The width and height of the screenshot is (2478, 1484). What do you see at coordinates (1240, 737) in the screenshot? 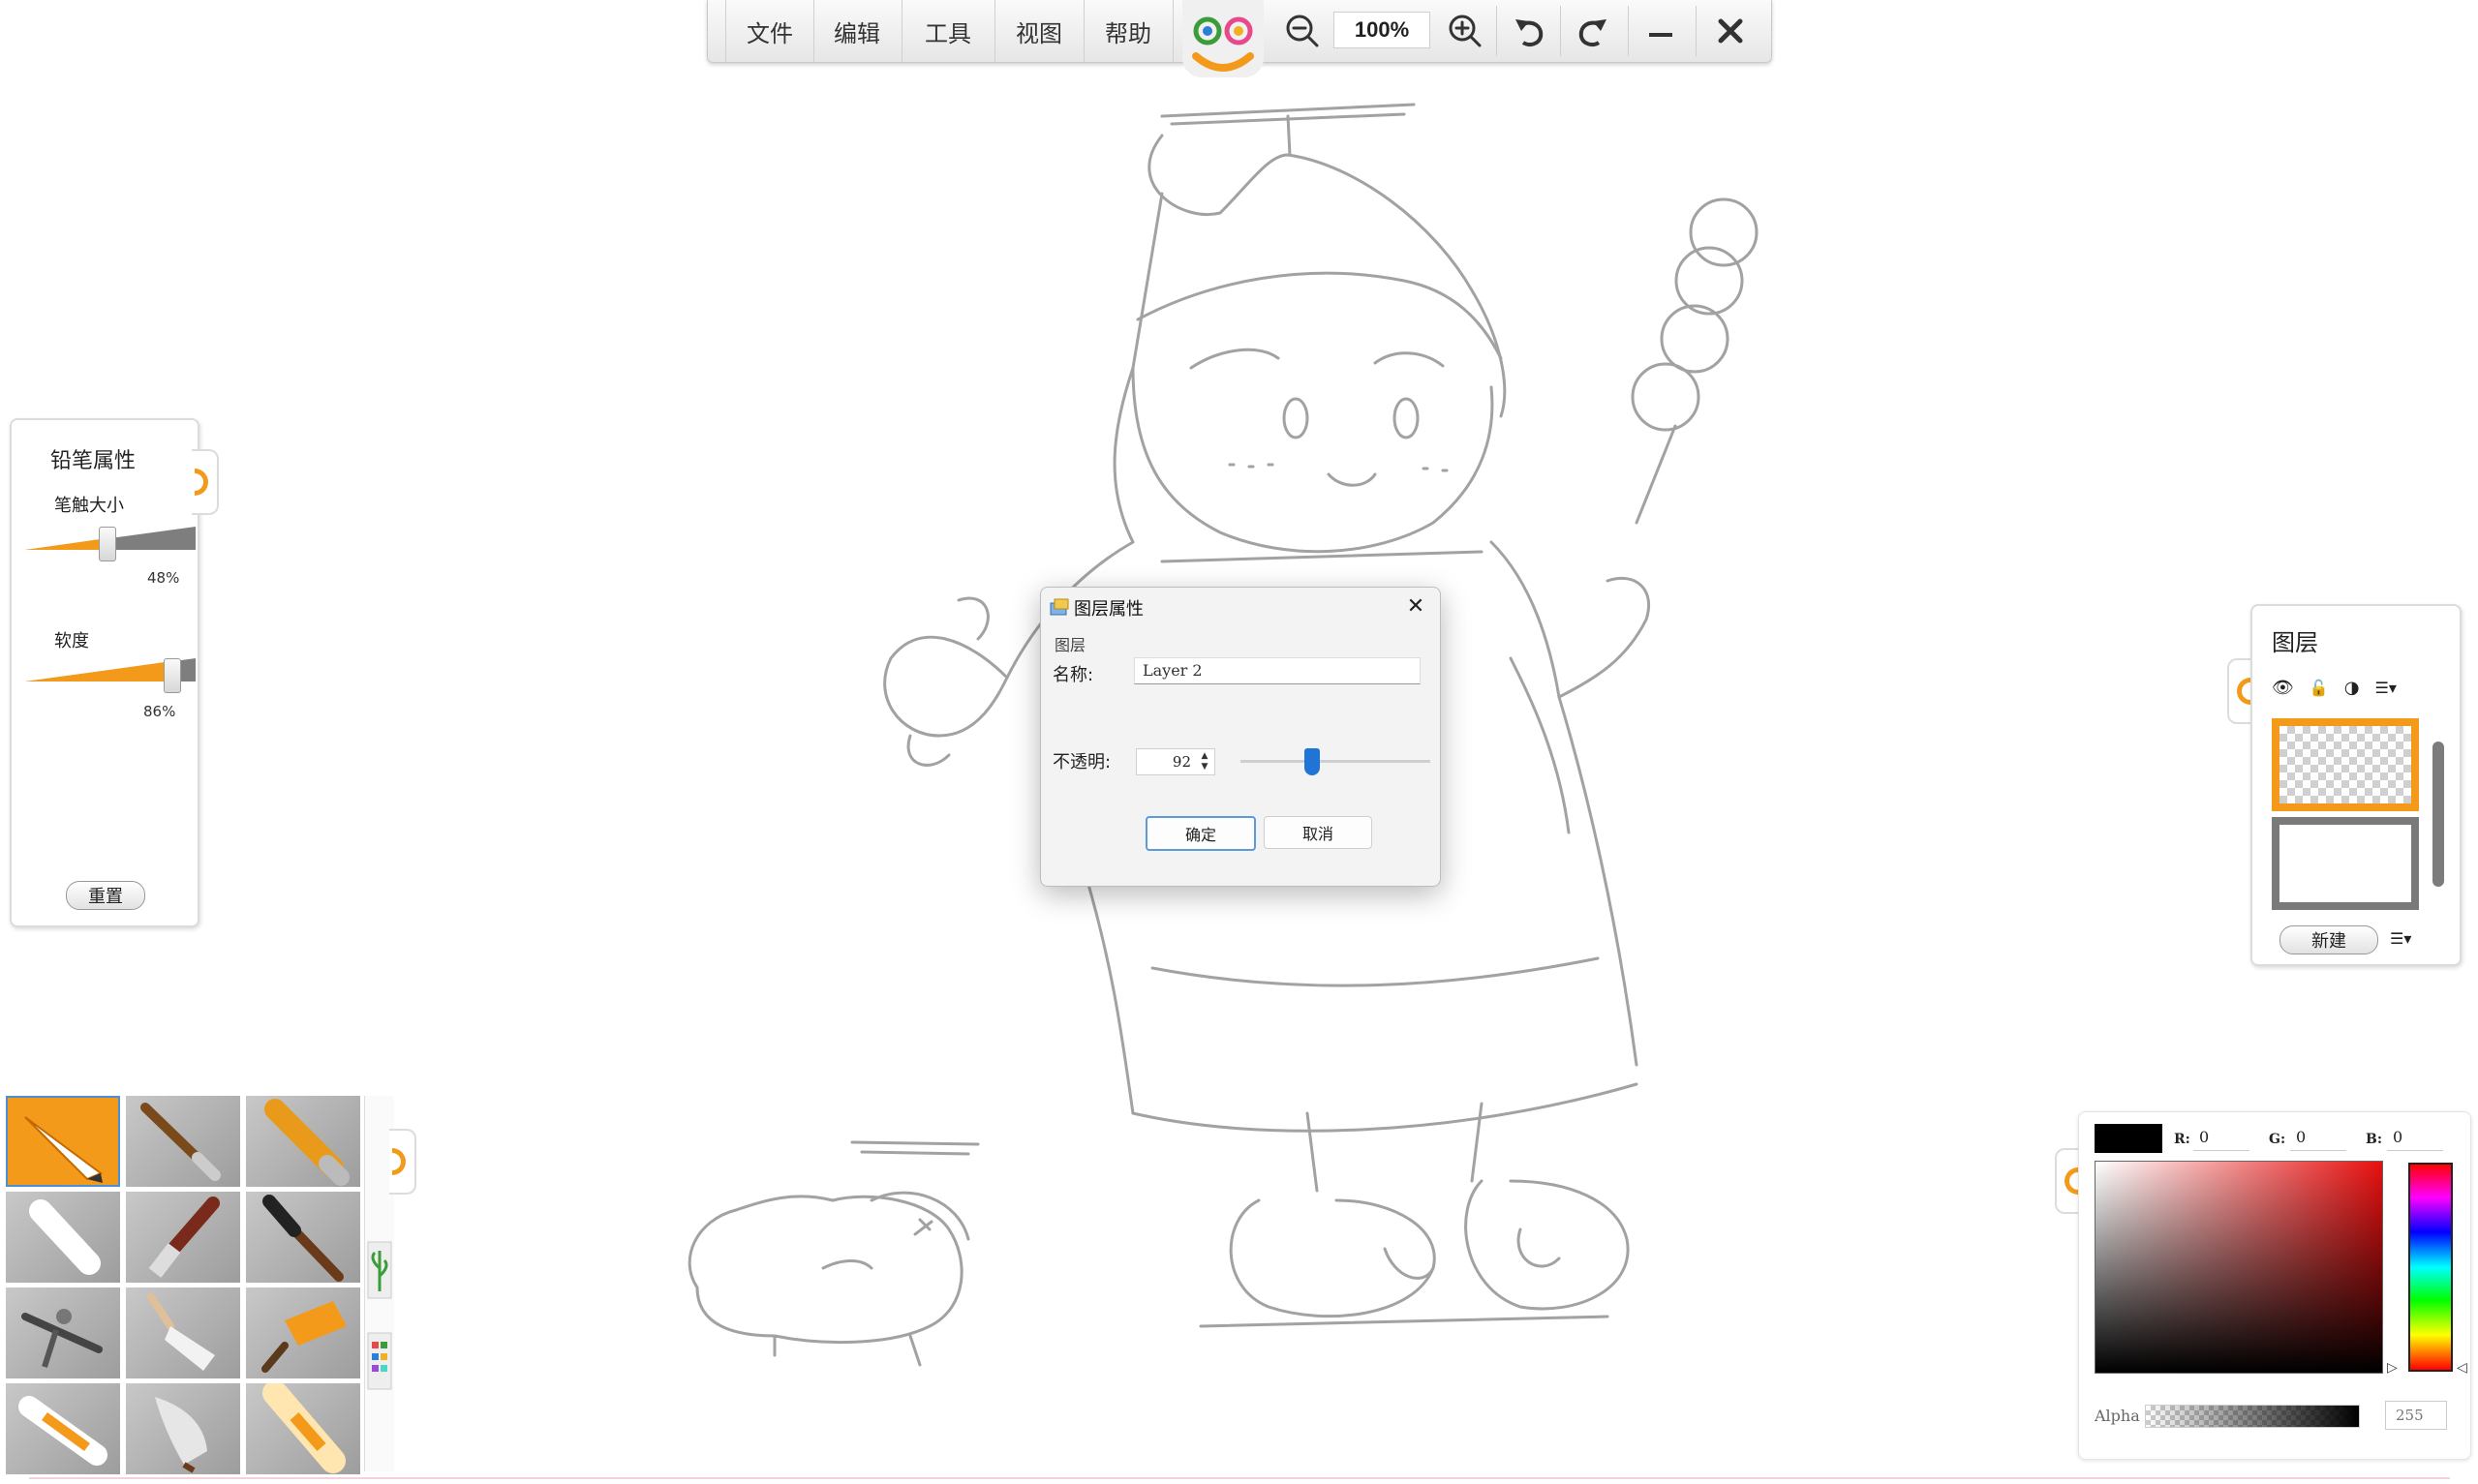
I see `layer-properties-dialog: 图层属性 ✕ 图层 名称: Layer 2 不透明: 92 ▲ ▼ 确定 取消` at bounding box center [1240, 737].